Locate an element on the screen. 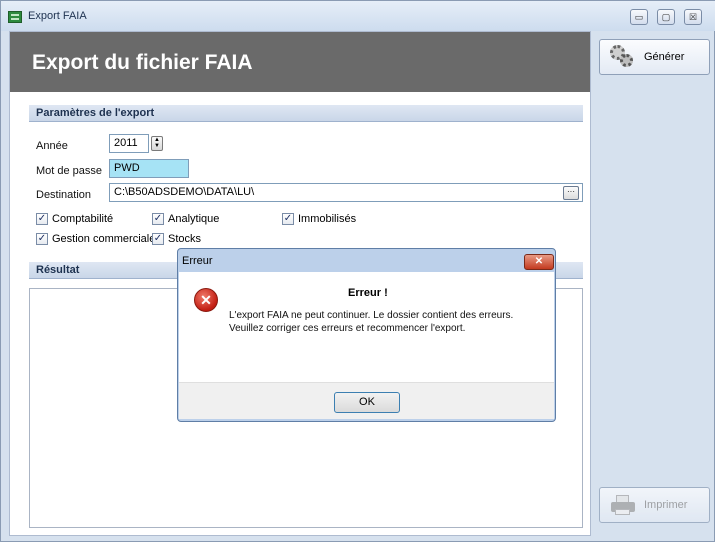 The image size is (715, 542). checkbox-label: Comptabilité is located at coordinates (83, 219).